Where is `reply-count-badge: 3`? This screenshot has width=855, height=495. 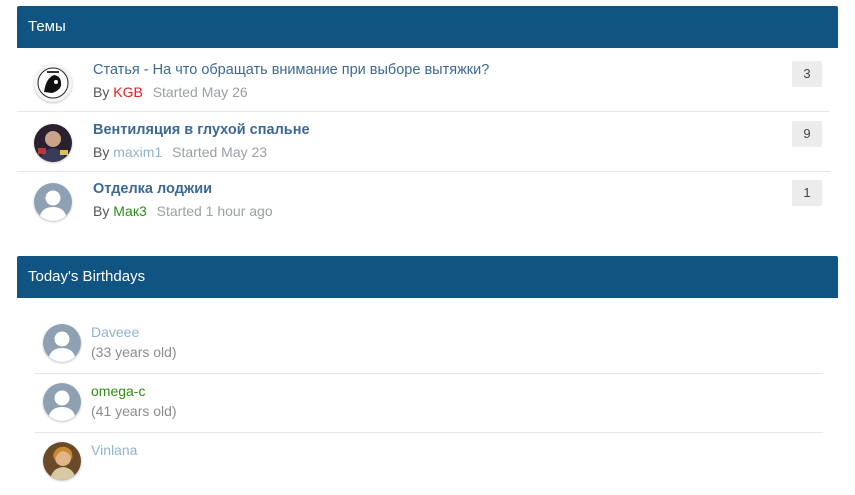 reply-count-badge: 3 is located at coordinates (807, 74).